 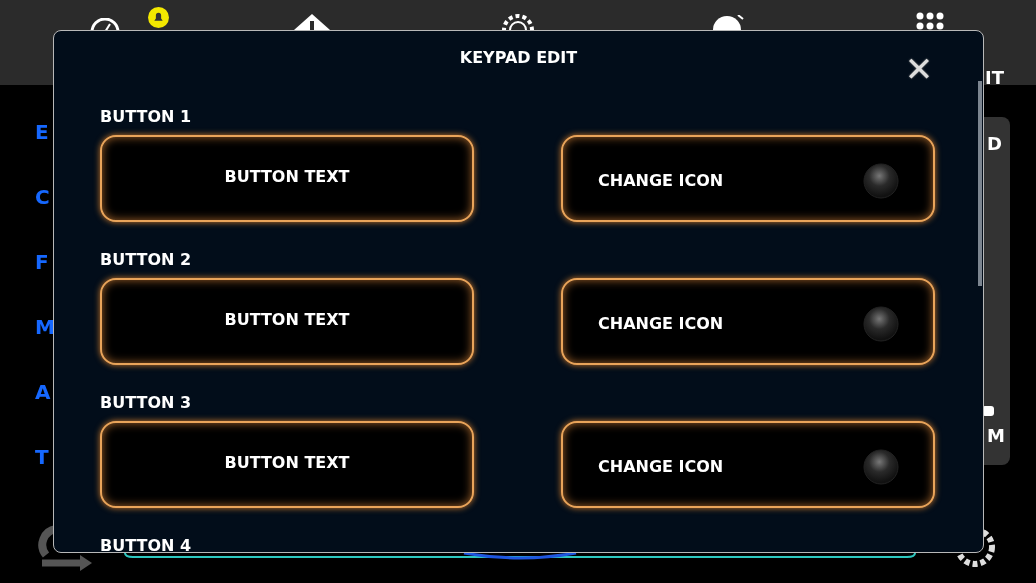 I want to click on button-label: BUTTON 3, so click(x=146, y=403).